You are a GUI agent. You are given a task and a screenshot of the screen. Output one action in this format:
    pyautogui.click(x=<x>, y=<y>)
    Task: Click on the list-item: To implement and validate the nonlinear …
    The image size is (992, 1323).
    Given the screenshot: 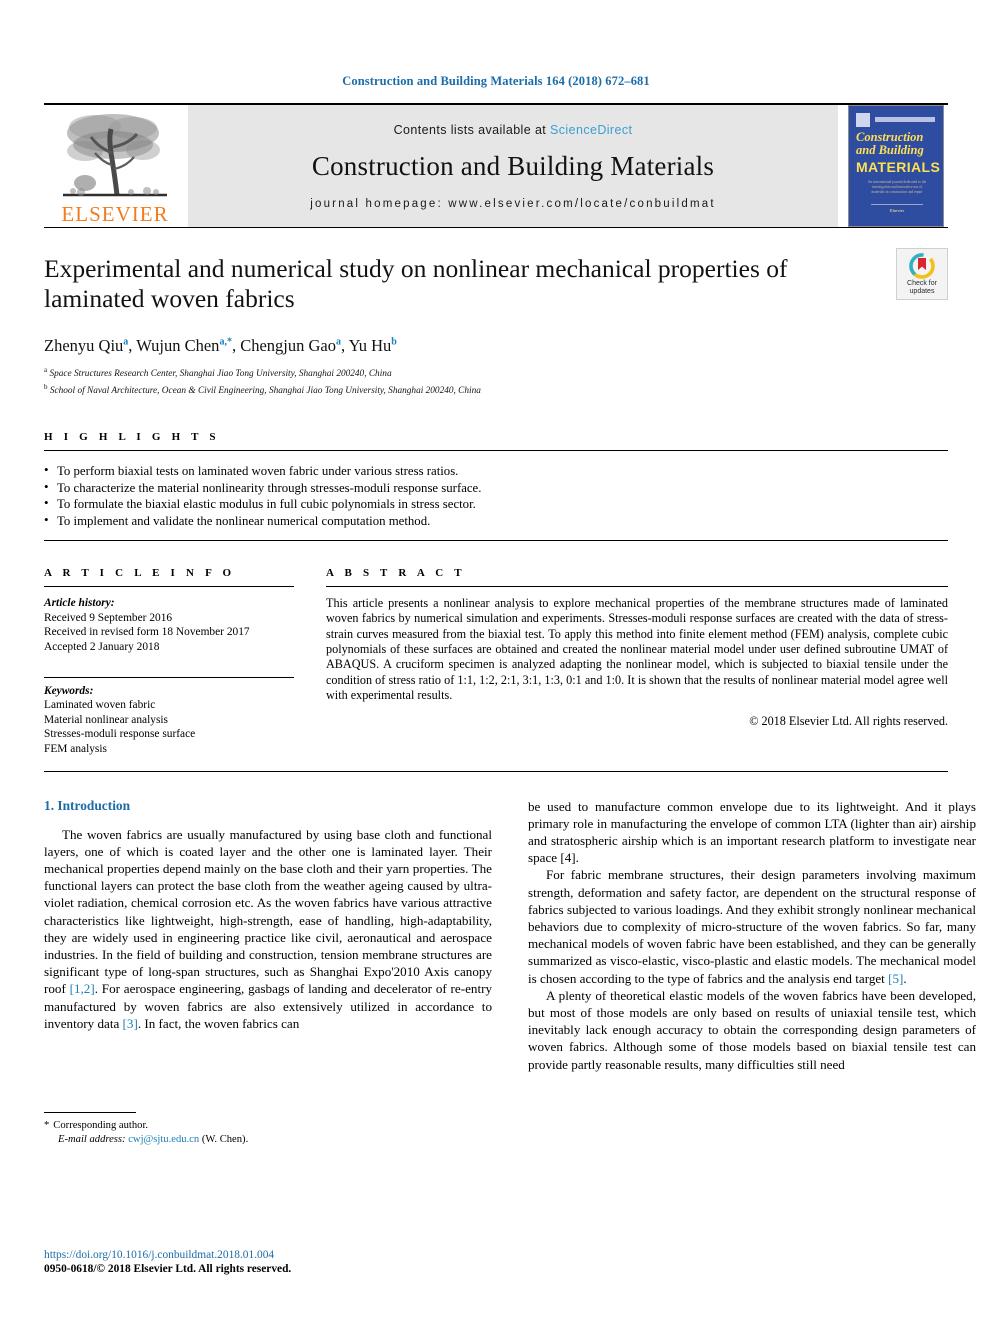 What is the action you would take?
    pyautogui.click(x=496, y=521)
    